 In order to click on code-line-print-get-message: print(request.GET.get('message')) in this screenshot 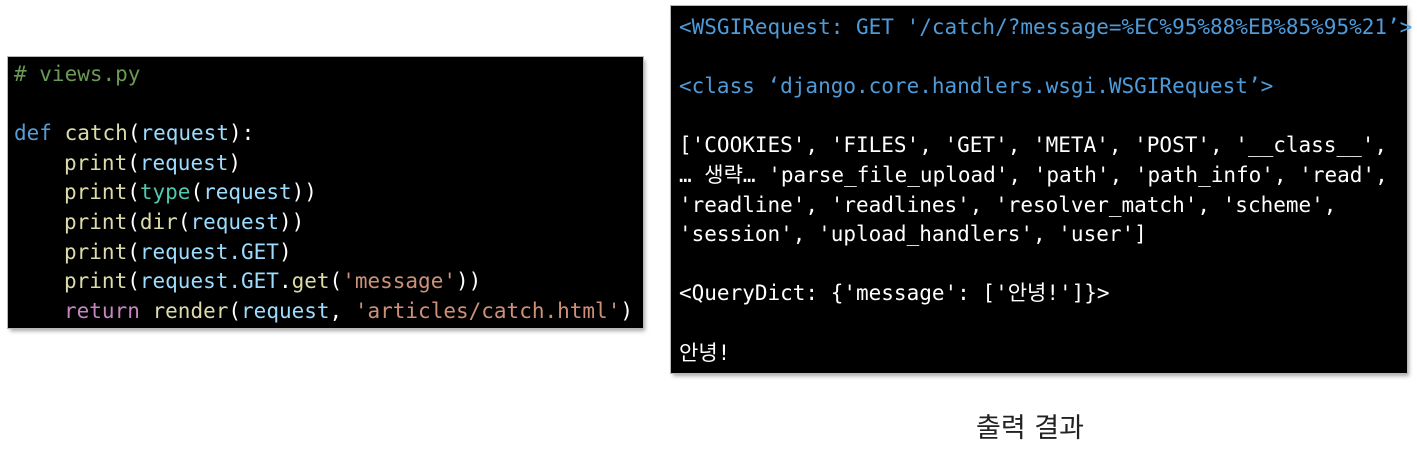, I will do `click(273, 281)`.